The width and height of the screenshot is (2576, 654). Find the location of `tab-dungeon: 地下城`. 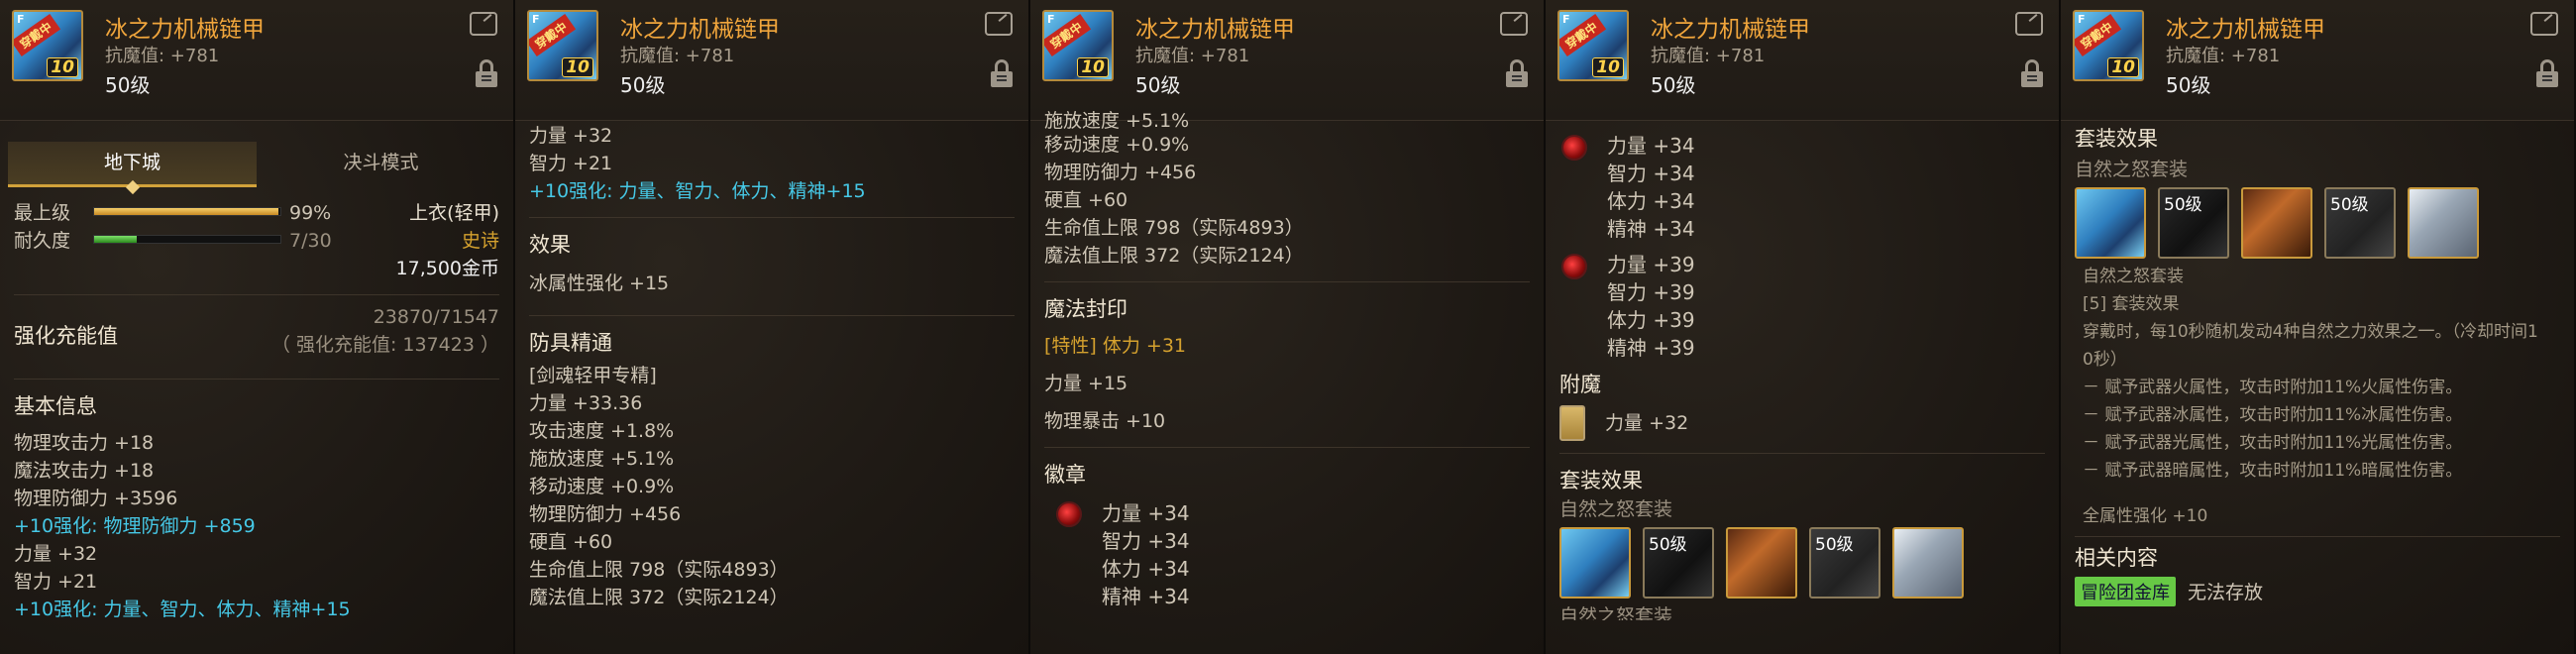

tab-dungeon: 地下城 is located at coordinates (132, 164).